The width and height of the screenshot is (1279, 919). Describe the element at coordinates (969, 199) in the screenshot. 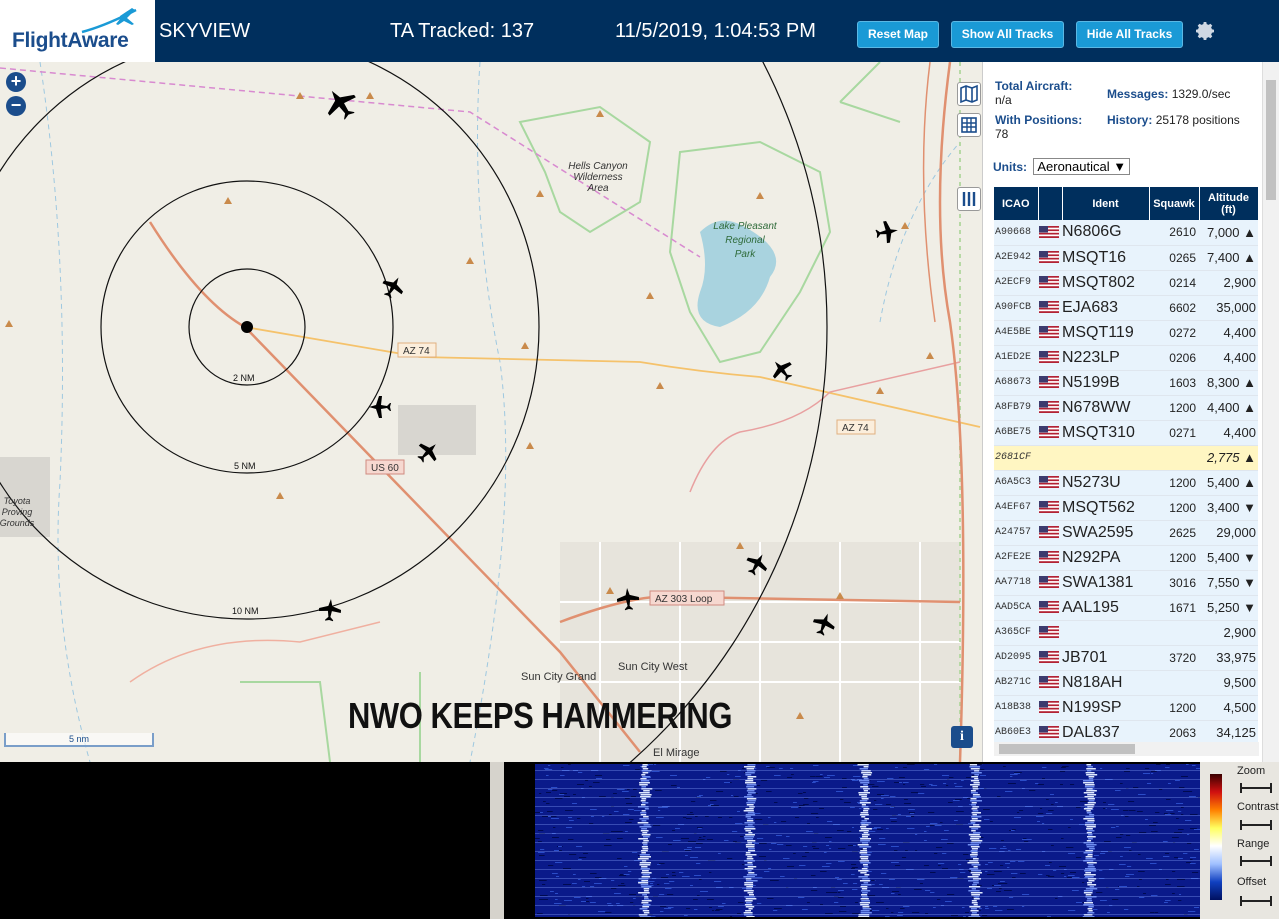

I see `columns-button` at that location.